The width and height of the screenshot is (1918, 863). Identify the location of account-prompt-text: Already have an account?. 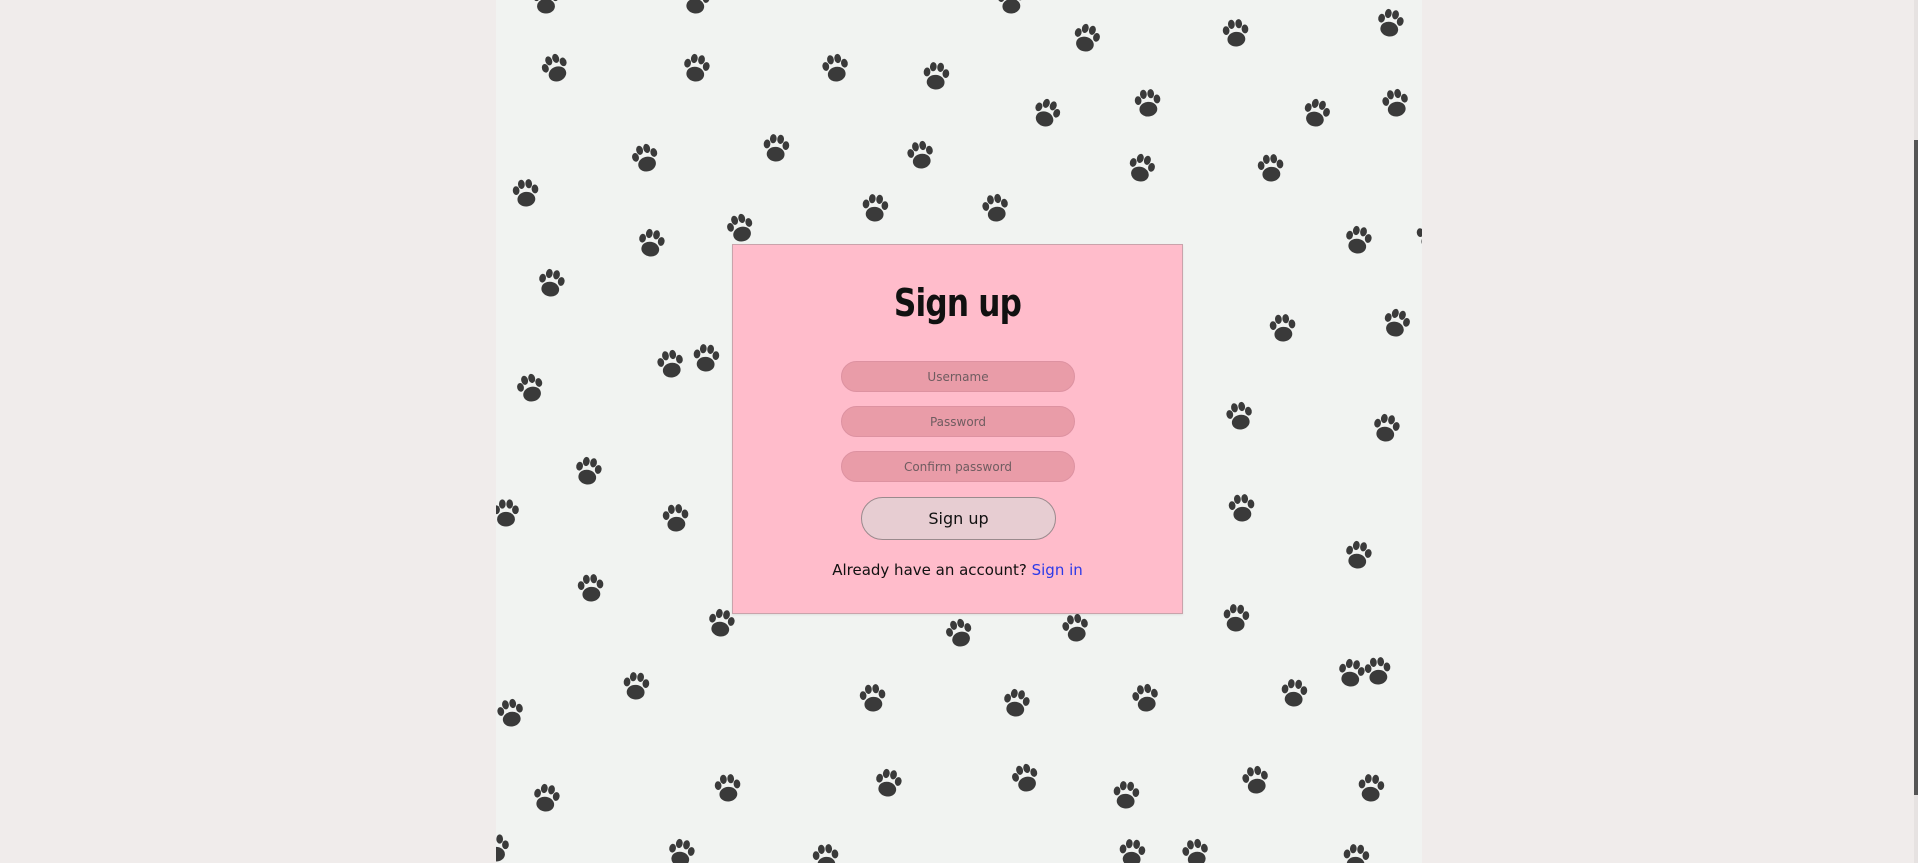
(929, 570).